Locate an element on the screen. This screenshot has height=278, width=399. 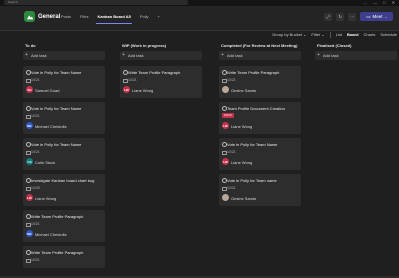
bucket-title: Completed (For Review at Next Meeting) is located at coordinates (259, 45).